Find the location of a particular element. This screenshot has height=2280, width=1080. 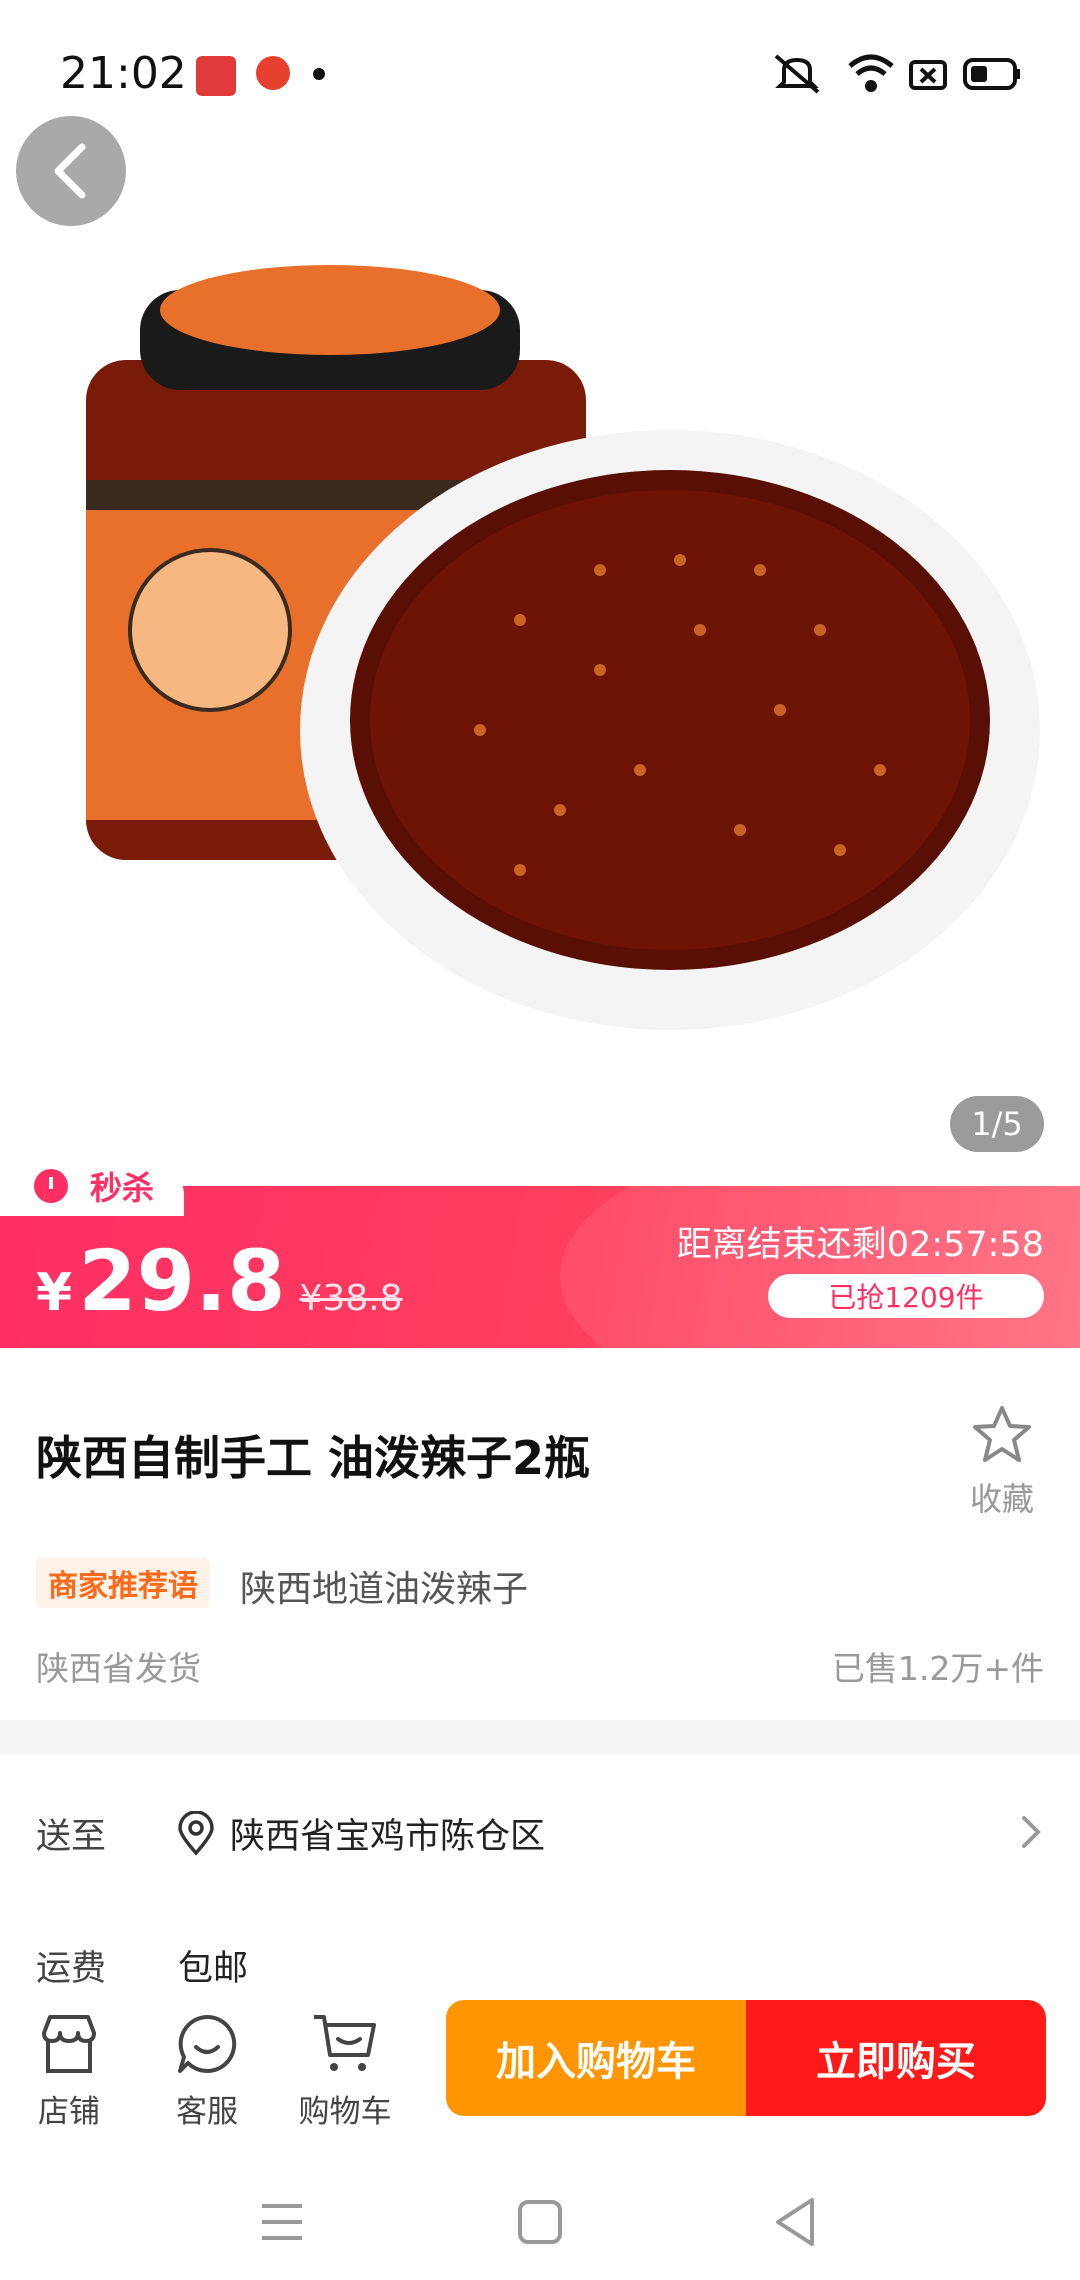

customer-service-label: 客服 is located at coordinates (207, 2112).